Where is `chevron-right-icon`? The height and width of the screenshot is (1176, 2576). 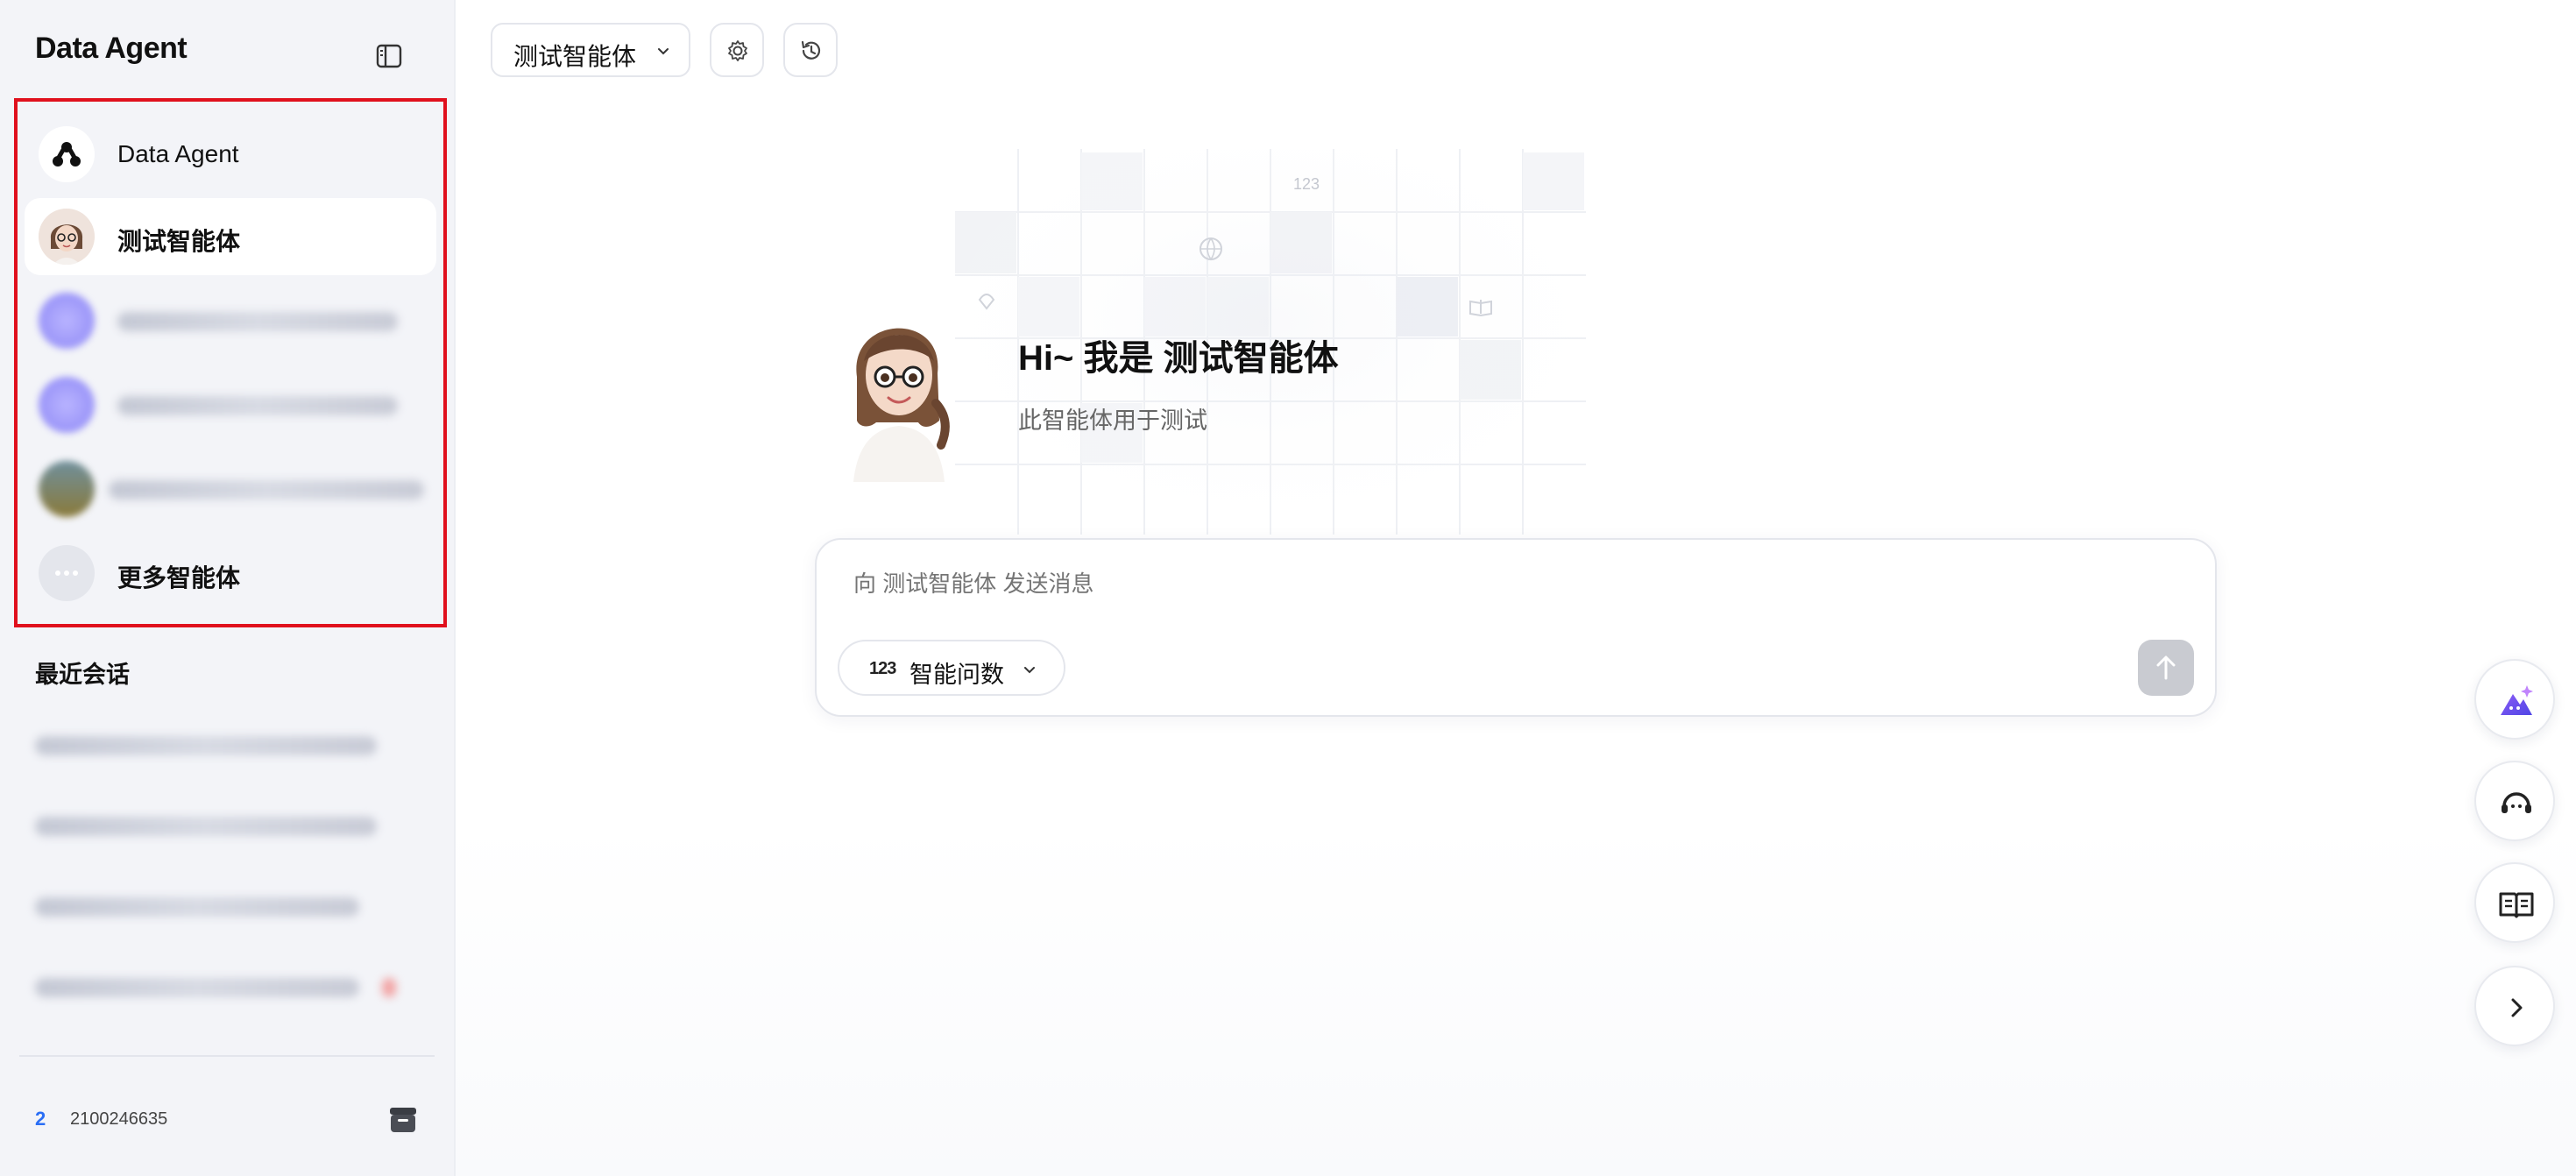
chevron-right-icon is located at coordinates (2517, 1008).